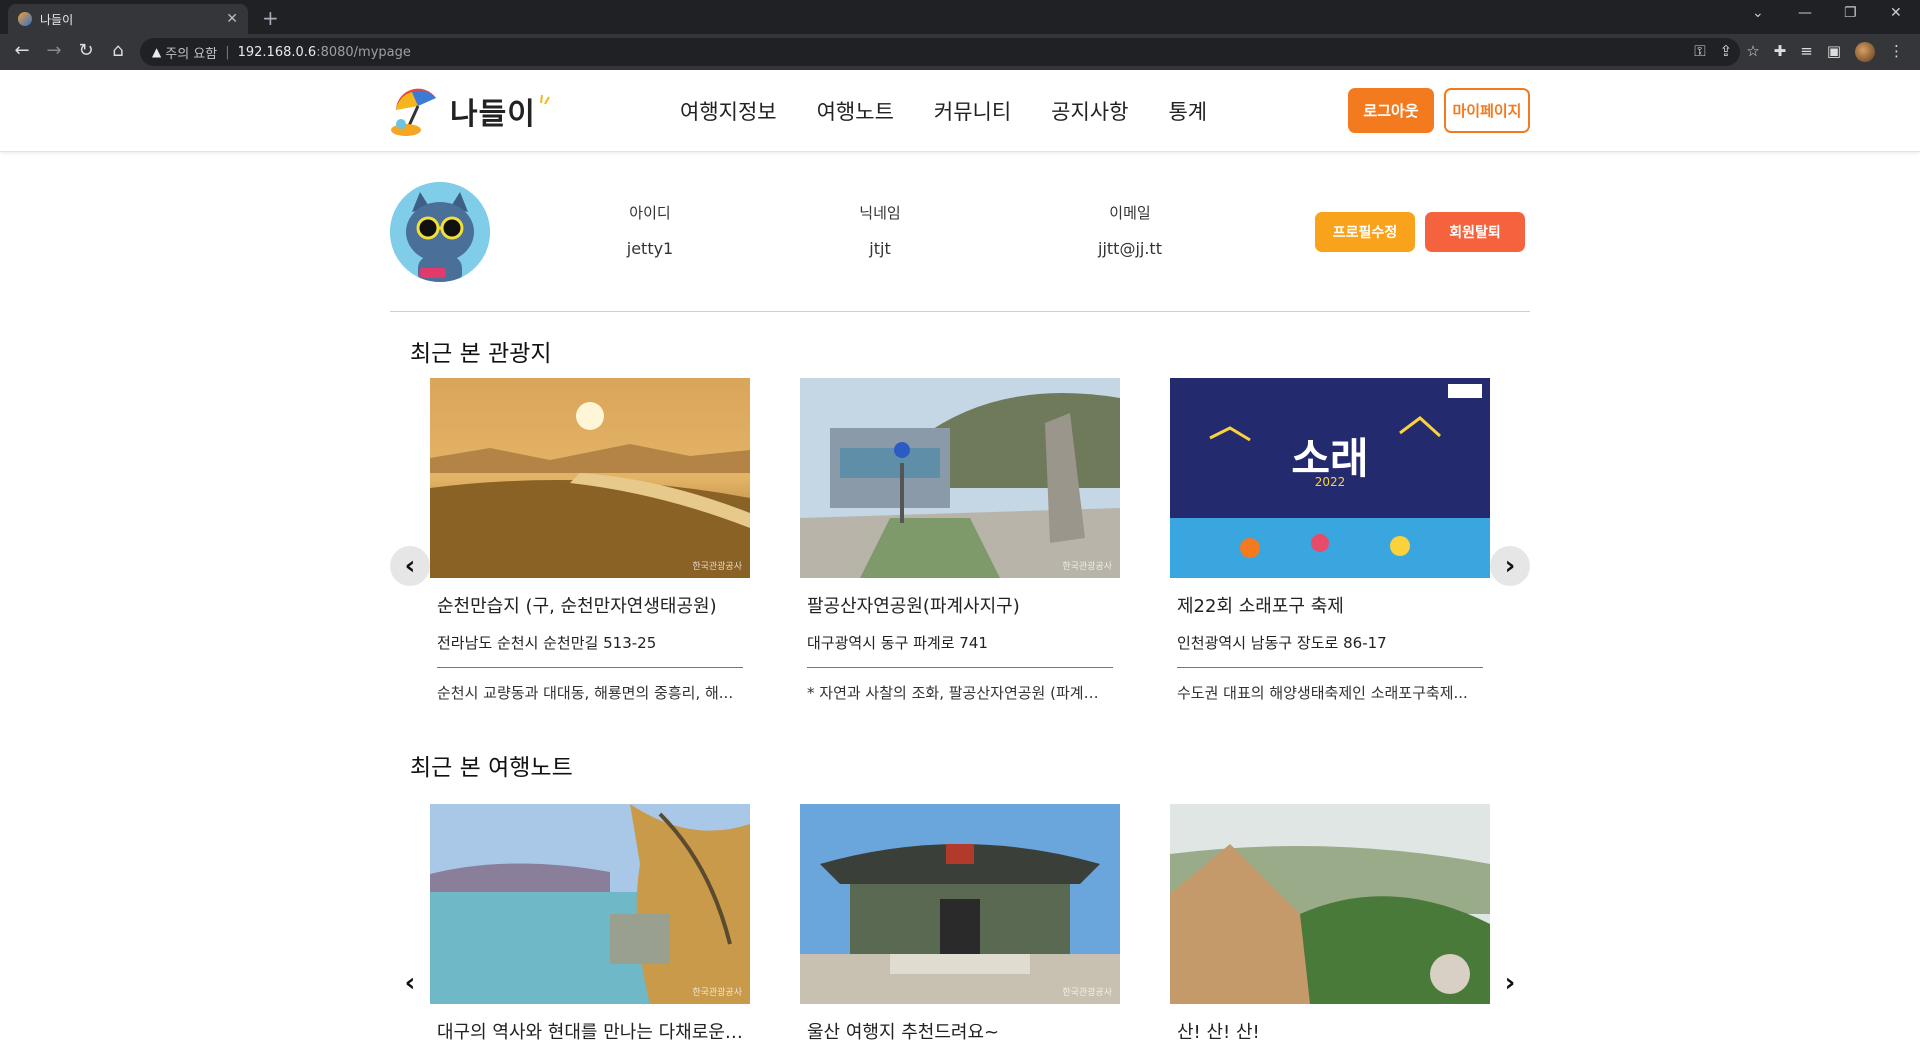  I want to click on profile-avatar-icon, so click(1865, 52).